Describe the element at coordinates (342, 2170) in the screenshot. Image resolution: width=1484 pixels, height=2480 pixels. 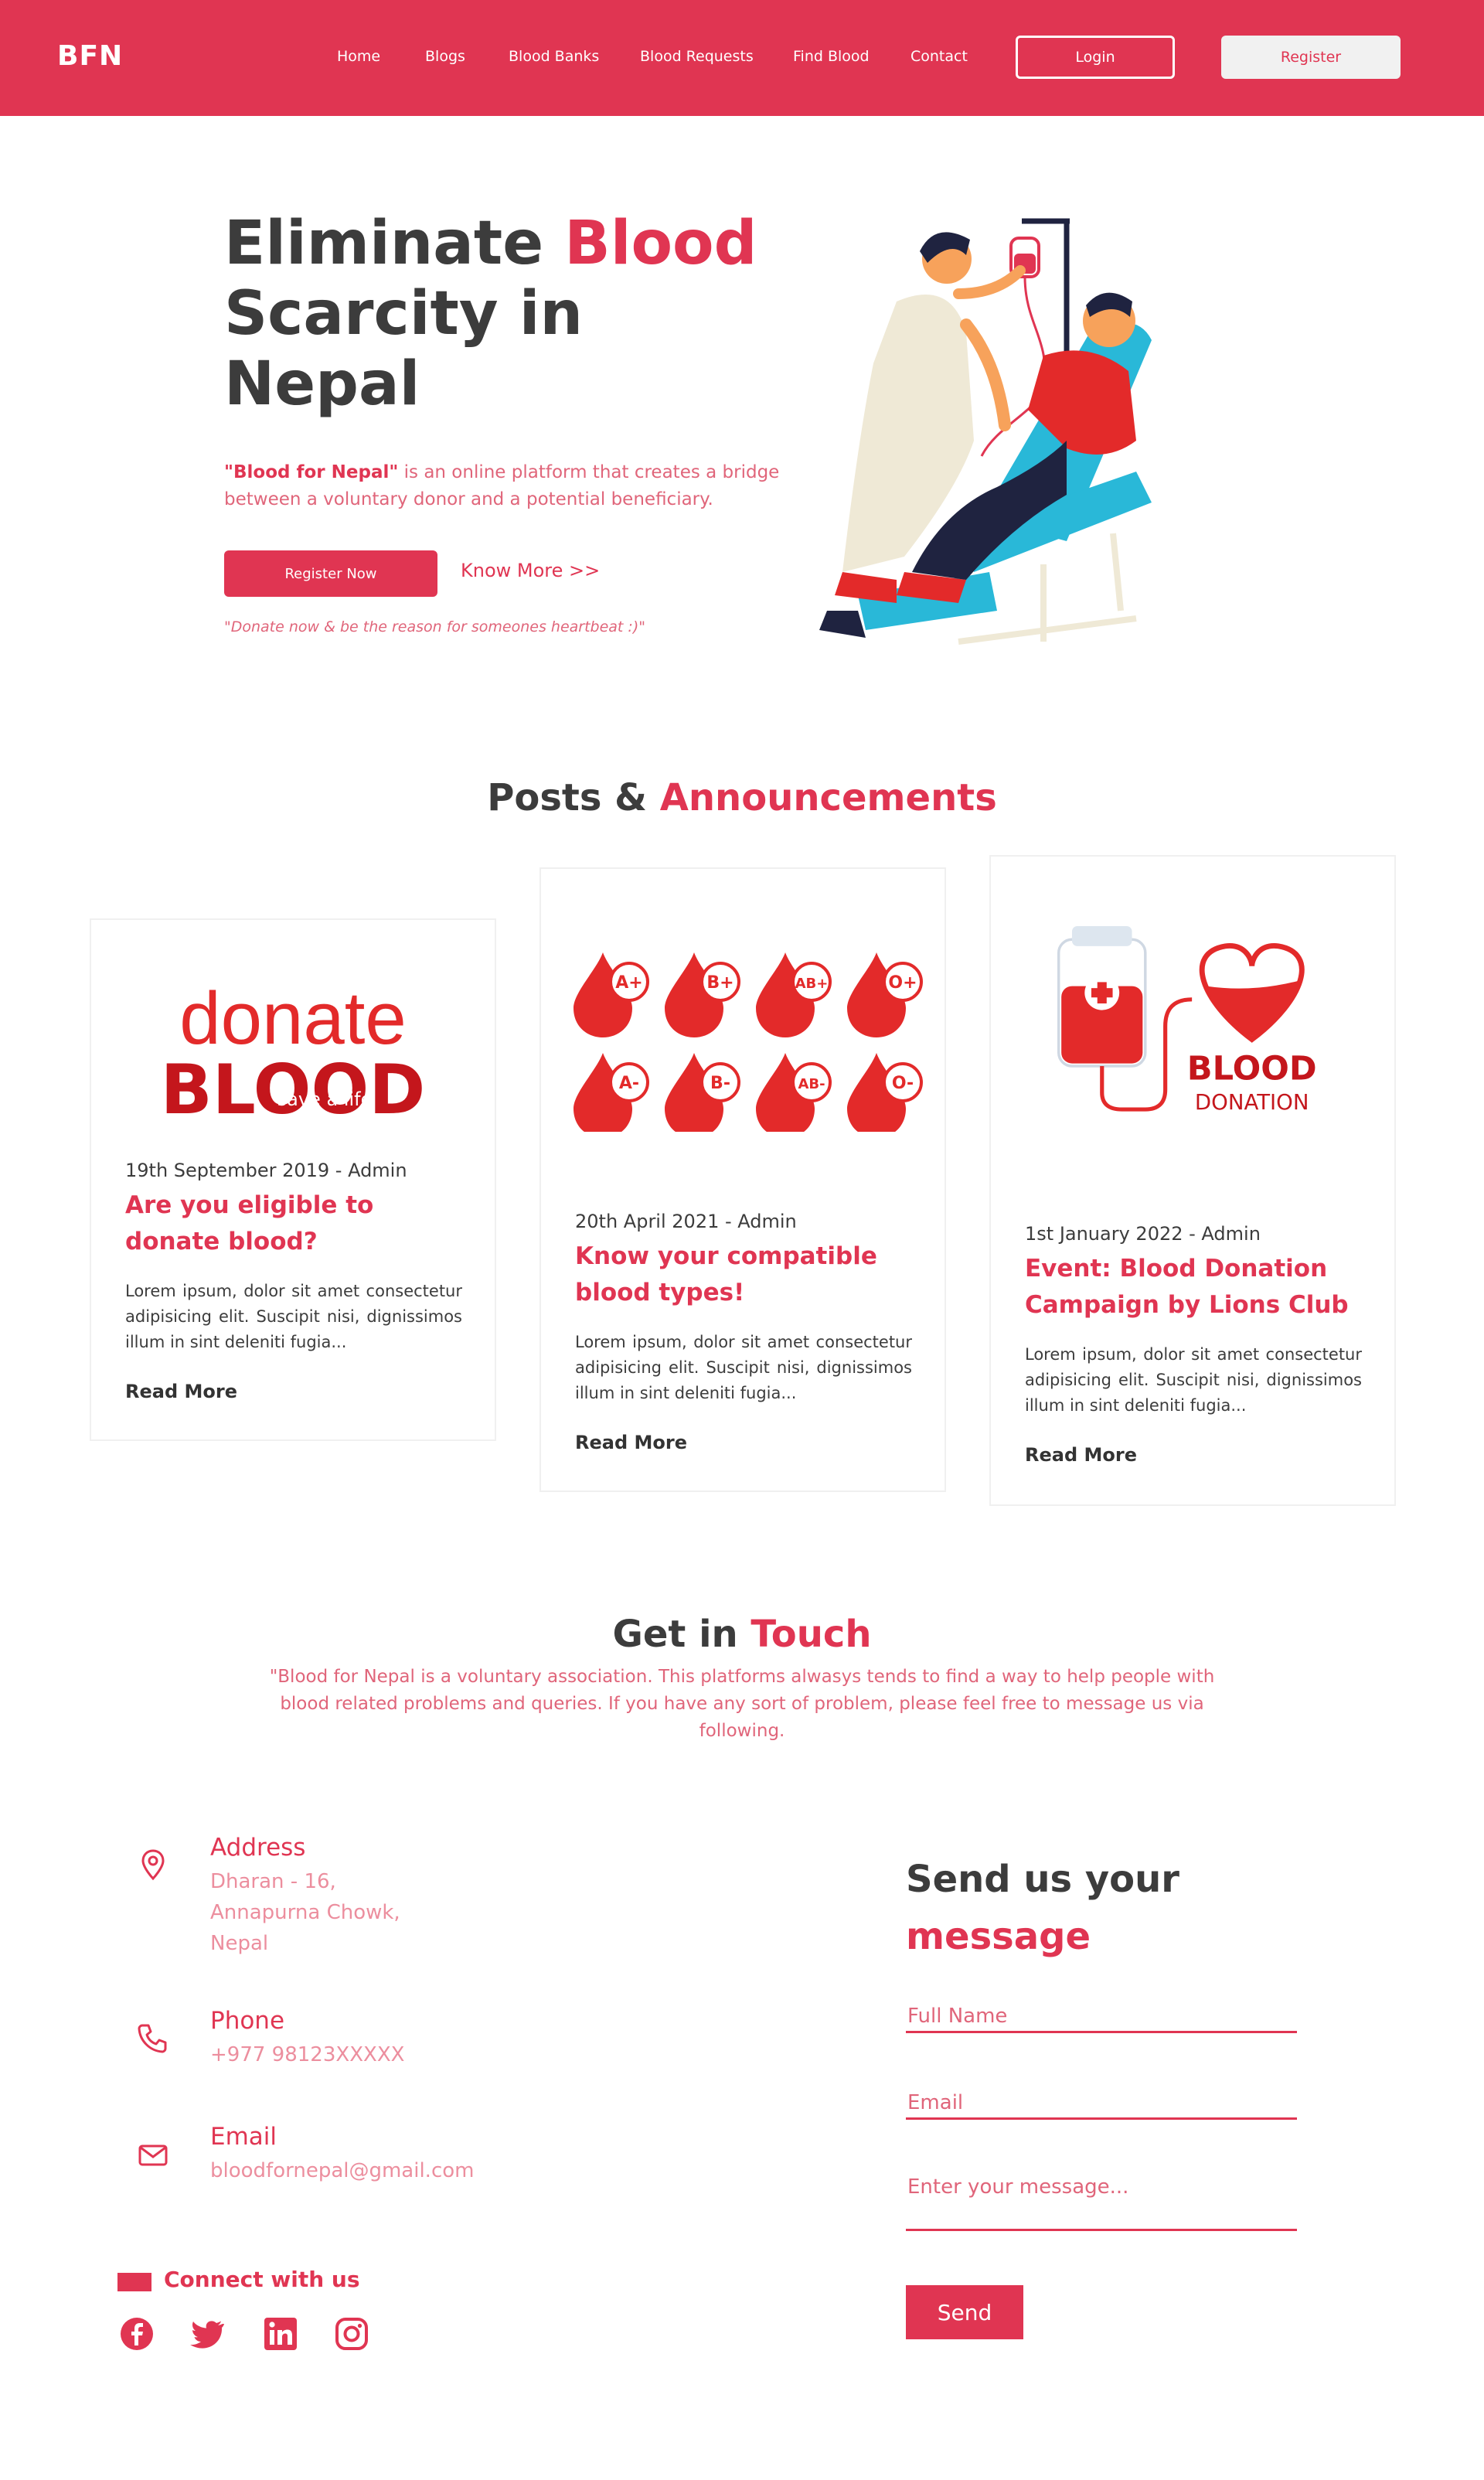
I see `email-value: bloodfornepal@gmail.com` at that location.